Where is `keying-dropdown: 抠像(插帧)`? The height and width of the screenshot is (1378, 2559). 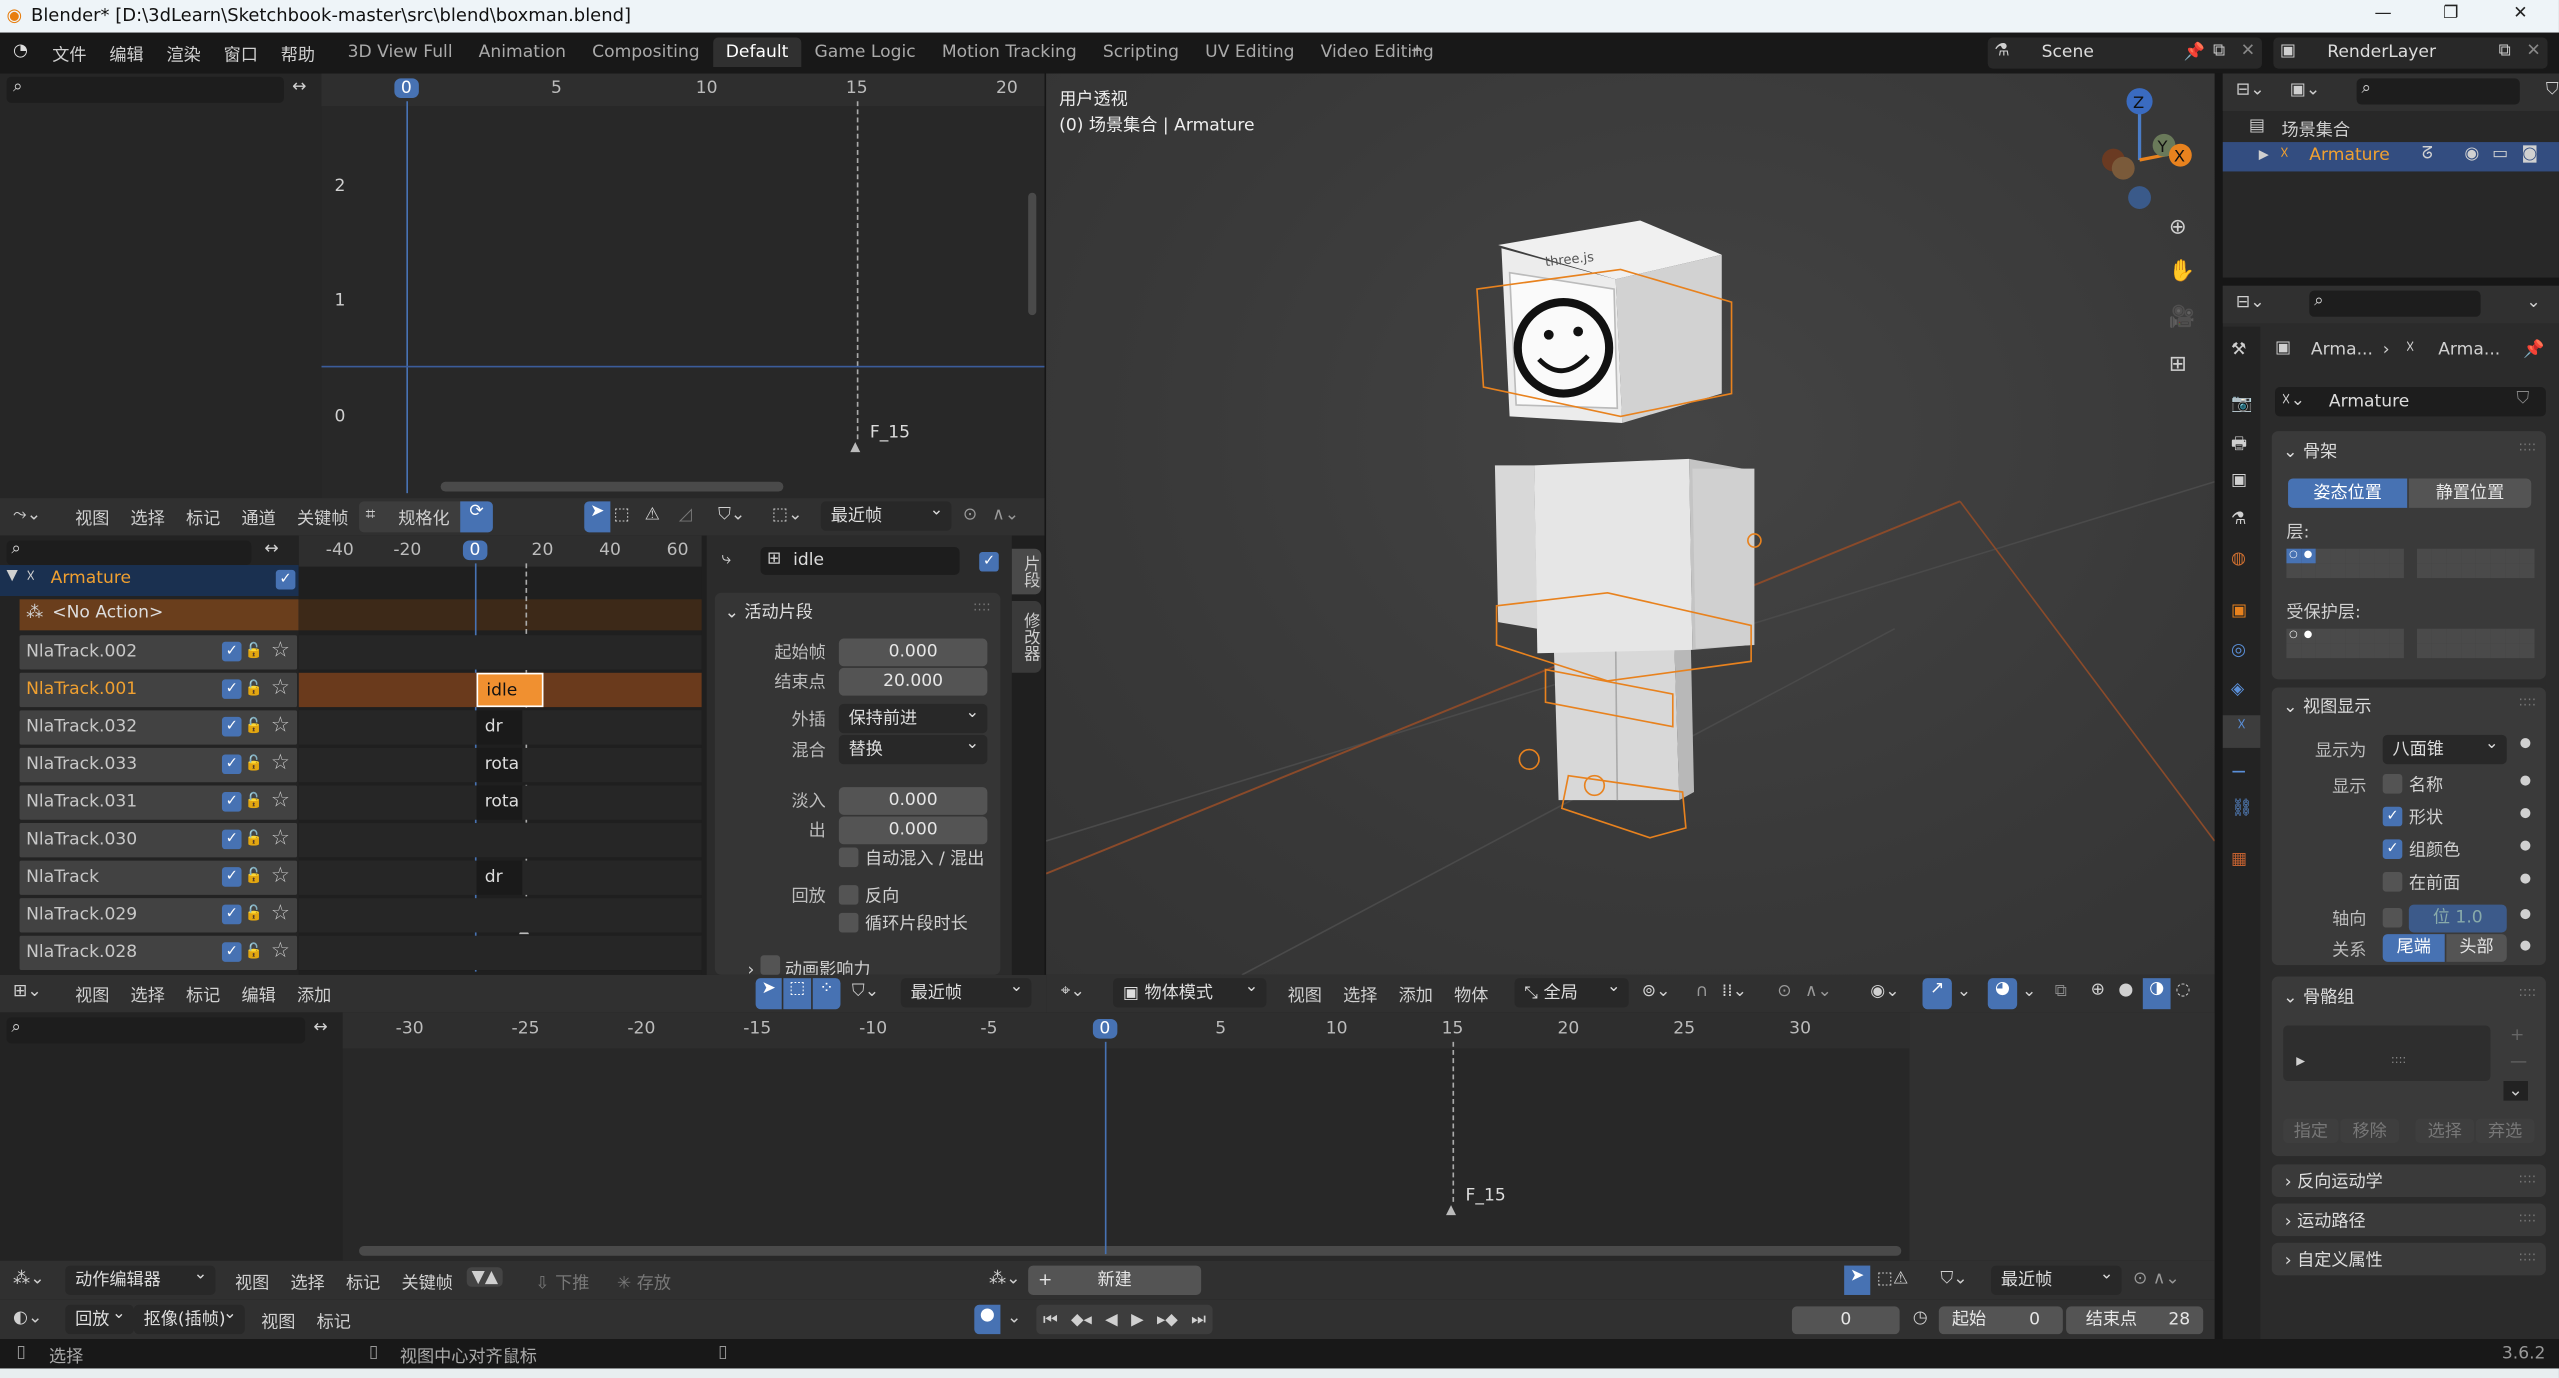
keying-dropdown: 抠像(插帧) is located at coordinates (189, 1317).